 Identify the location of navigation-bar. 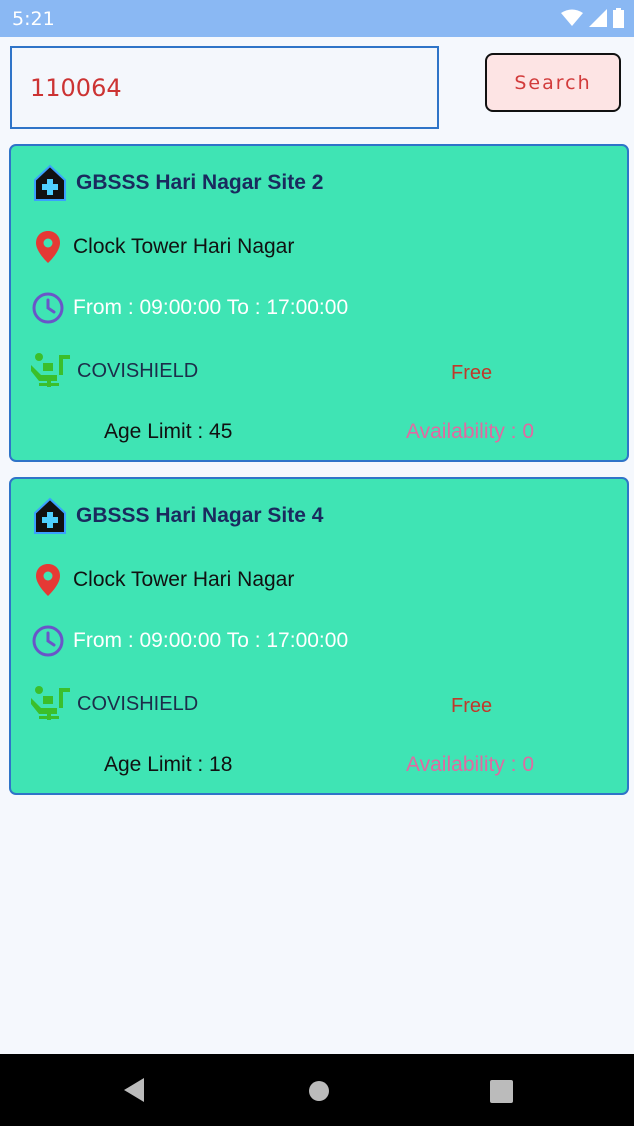
(317, 1090).